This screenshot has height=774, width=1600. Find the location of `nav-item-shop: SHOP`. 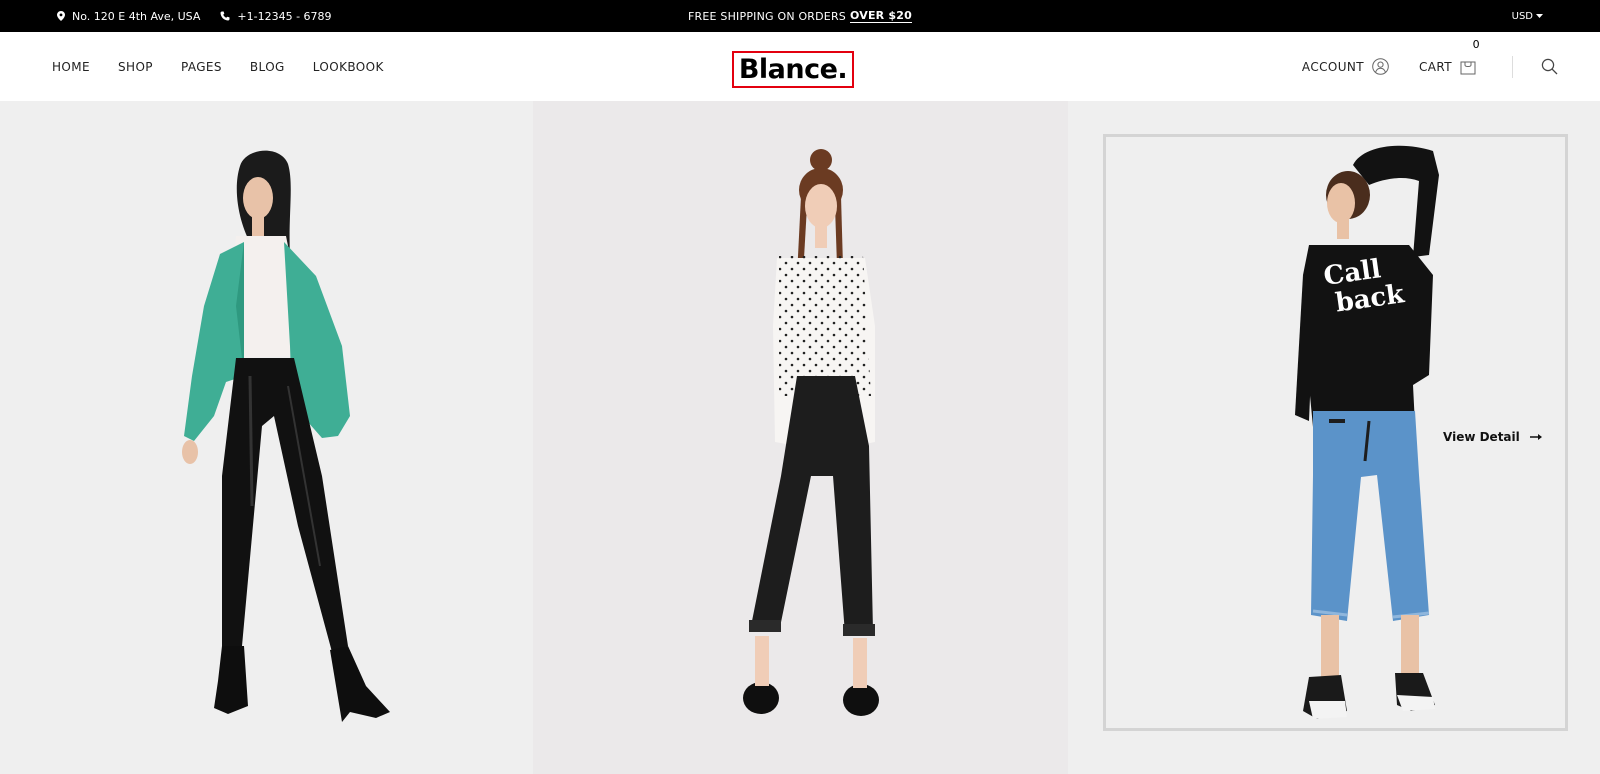

nav-item-shop: SHOP is located at coordinates (135, 67).